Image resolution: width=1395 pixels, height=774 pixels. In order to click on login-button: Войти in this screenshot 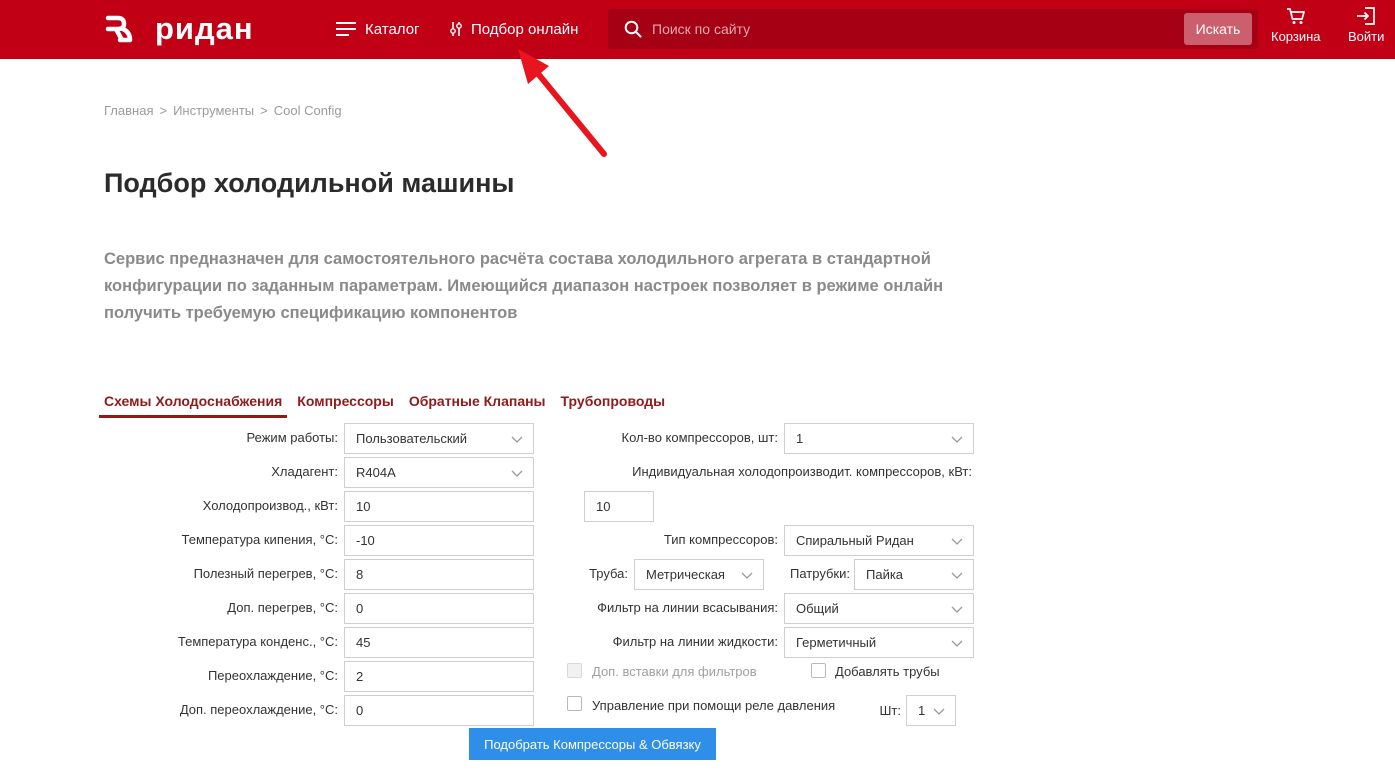, I will do `click(1366, 25)`.